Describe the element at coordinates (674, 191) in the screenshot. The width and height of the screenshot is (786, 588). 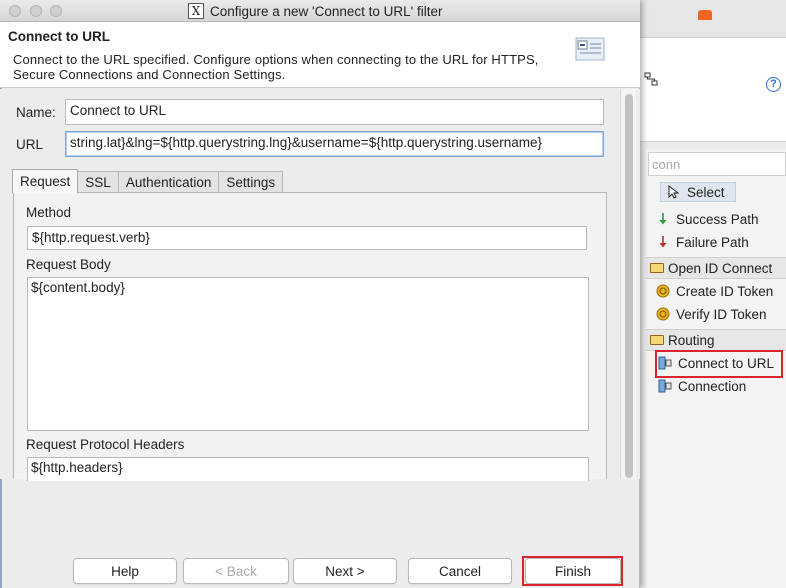
I see `pointer-icon` at that location.